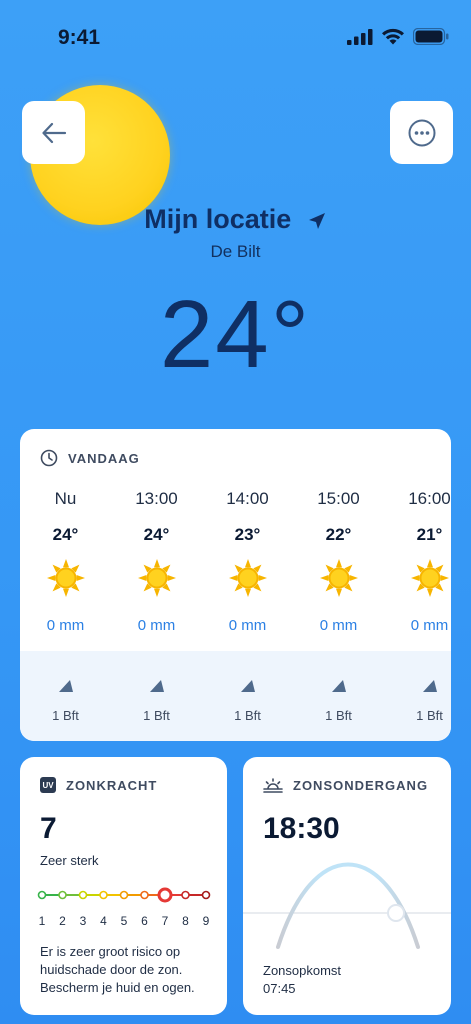  I want to click on back-button, so click(53, 132).